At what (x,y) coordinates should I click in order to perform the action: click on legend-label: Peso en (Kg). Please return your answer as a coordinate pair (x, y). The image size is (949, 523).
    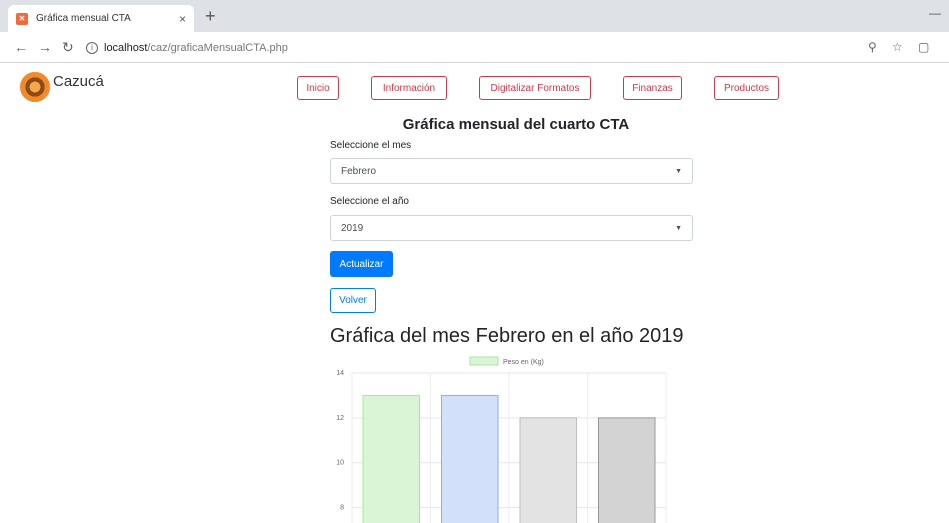
    Looking at the image, I should click on (523, 362).